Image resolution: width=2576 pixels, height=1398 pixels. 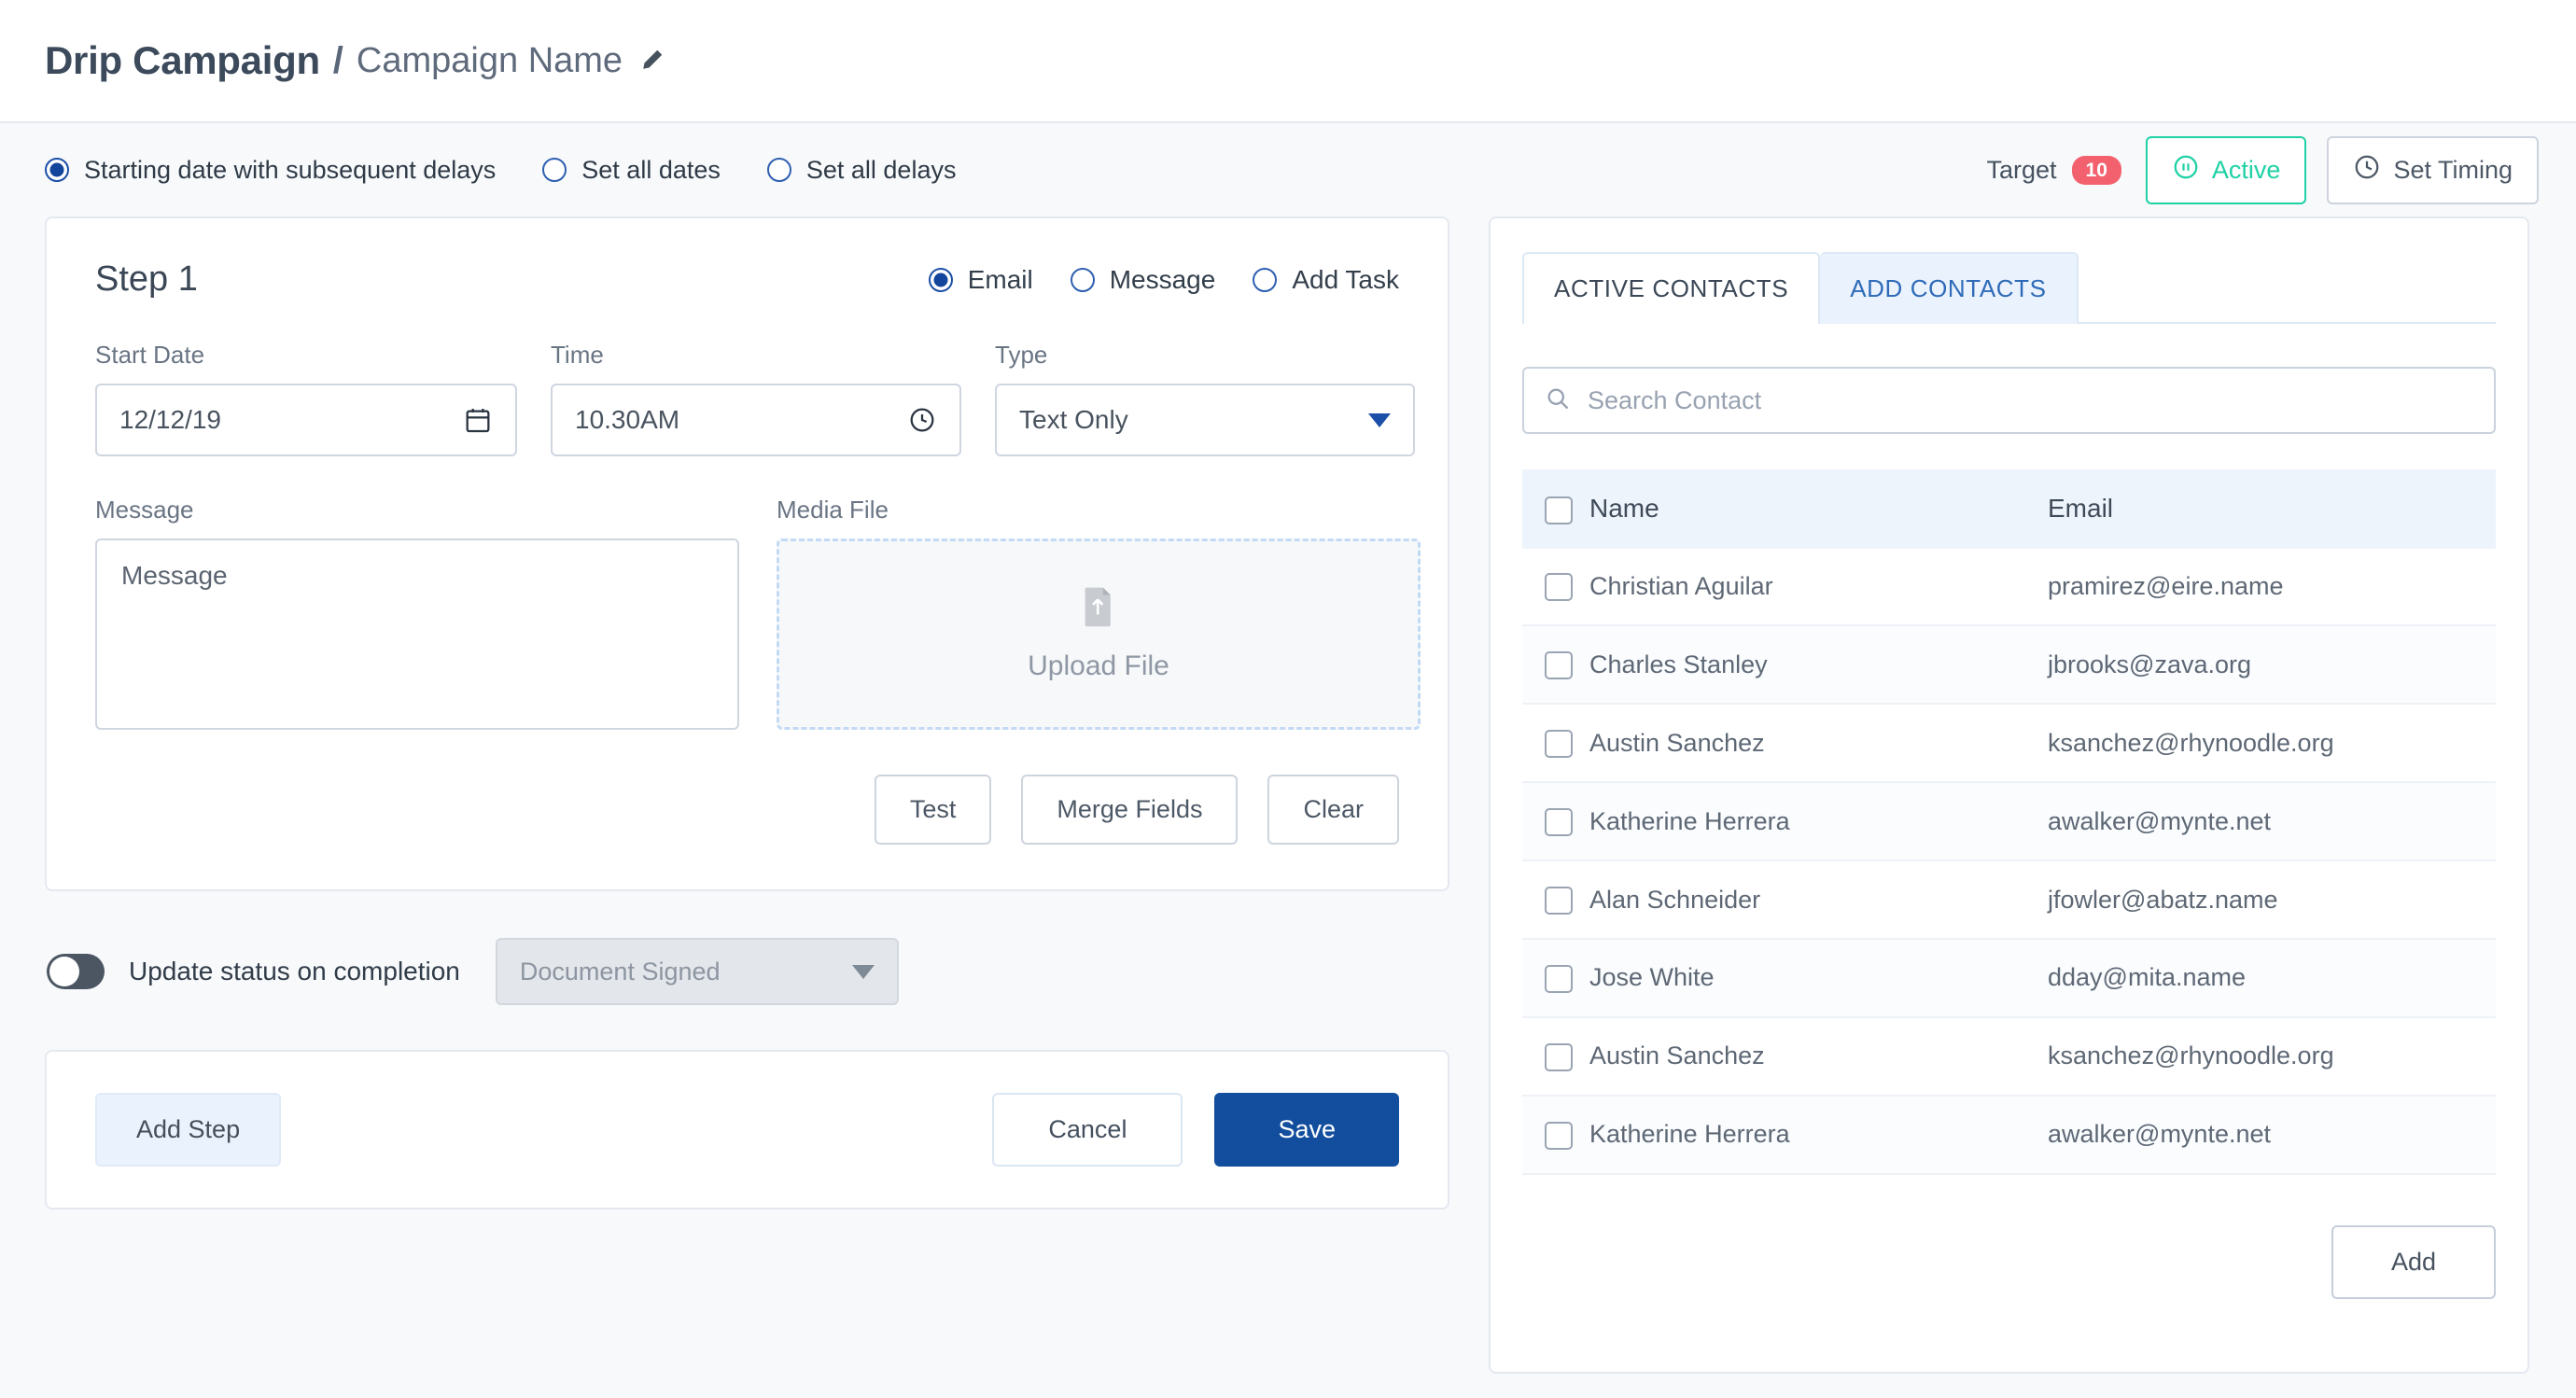 What do you see at coordinates (1949, 288) in the screenshot?
I see `tab-add-contacts: ADD CONTACTS` at bounding box center [1949, 288].